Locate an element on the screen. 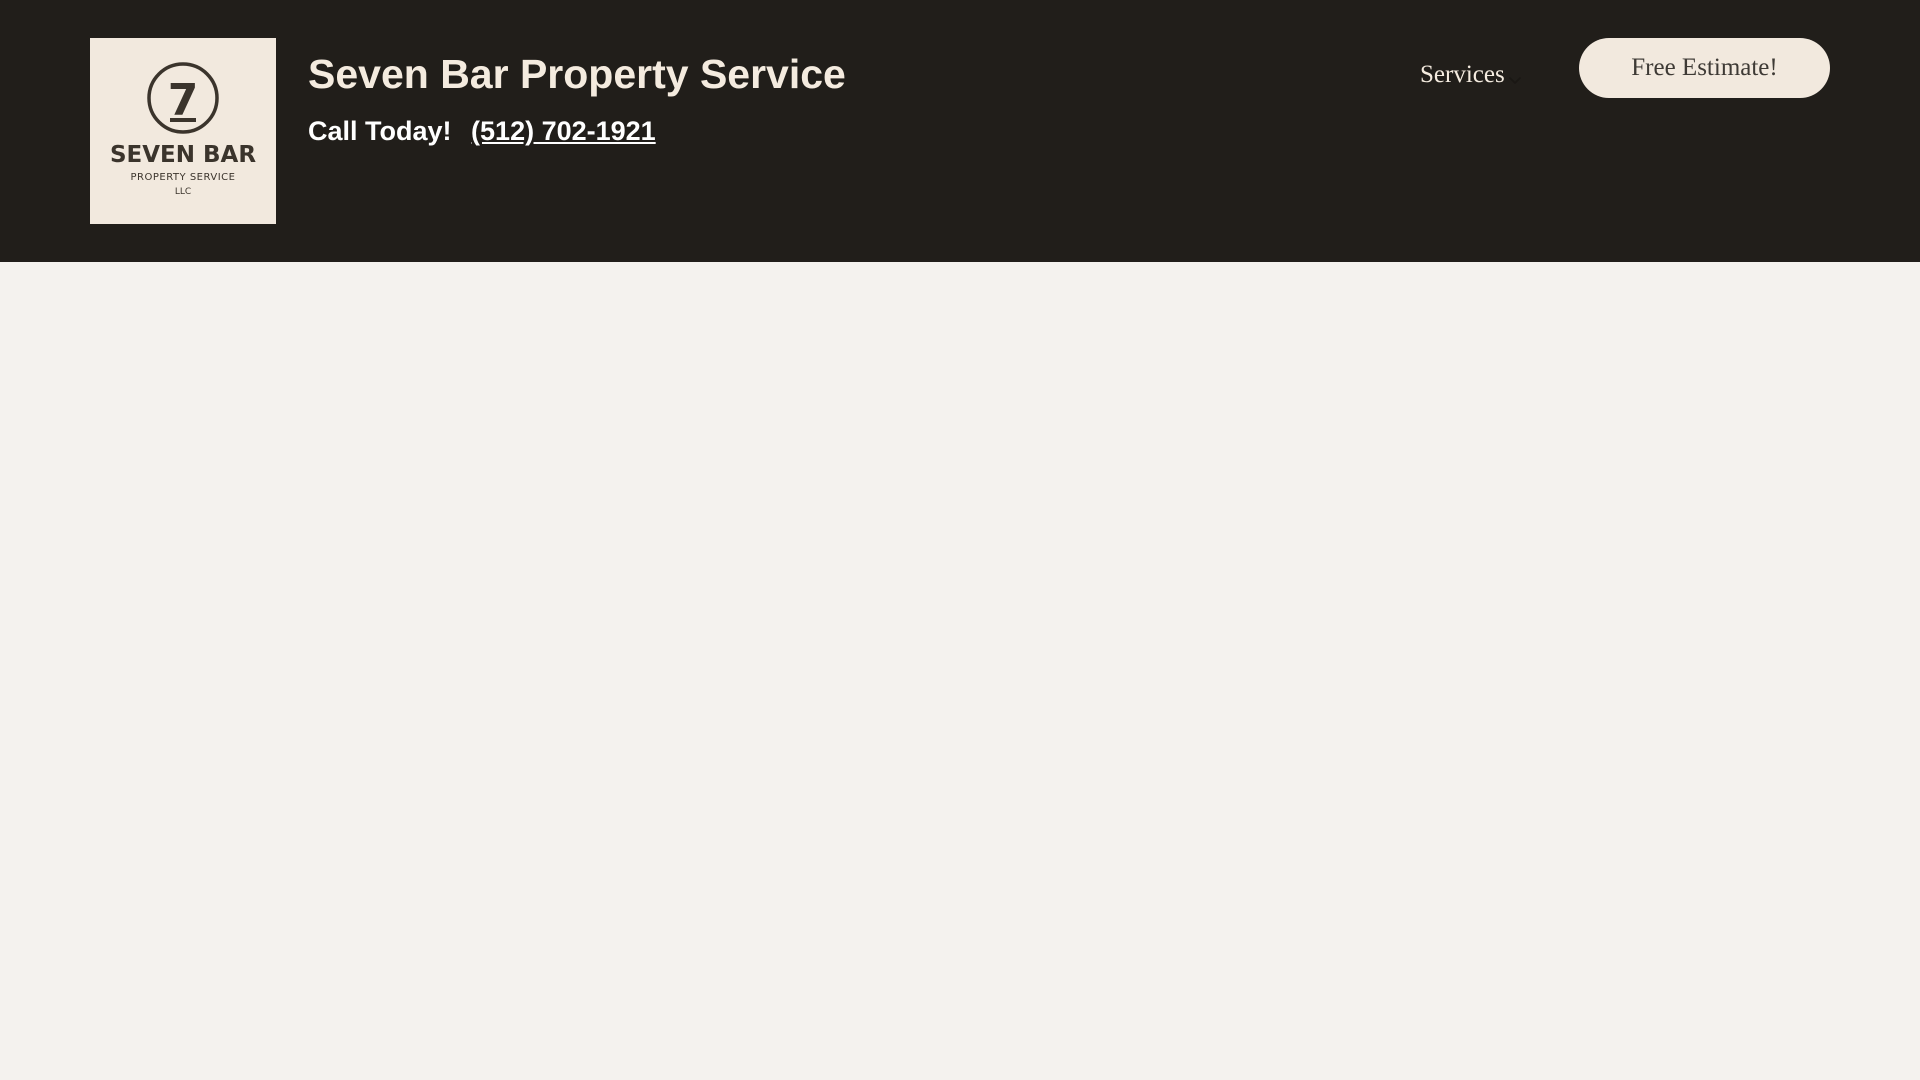 The image size is (1920, 1080). free-estimate-button: Free Estimate! is located at coordinates (1704, 68).